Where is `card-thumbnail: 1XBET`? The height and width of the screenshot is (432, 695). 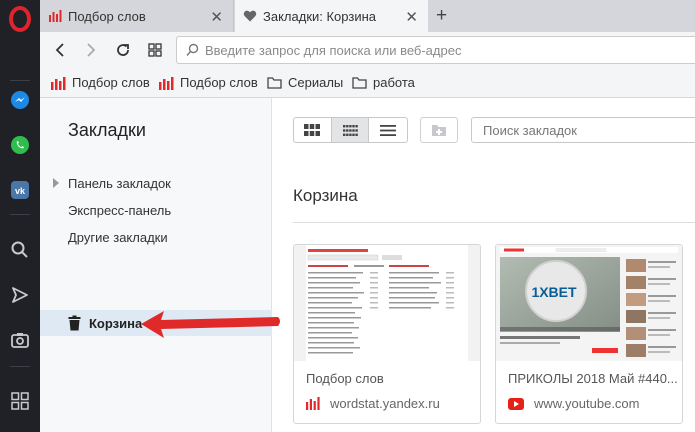 card-thumbnail: 1XBET is located at coordinates (589, 303).